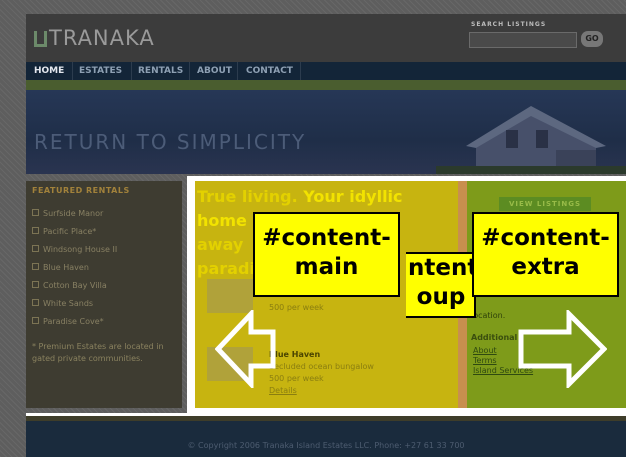 Image resolution: width=626 pixels, height=457 pixels. Describe the element at coordinates (73, 213) in the screenshot. I see `sidebar-item-label: Surfside Manor` at that location.